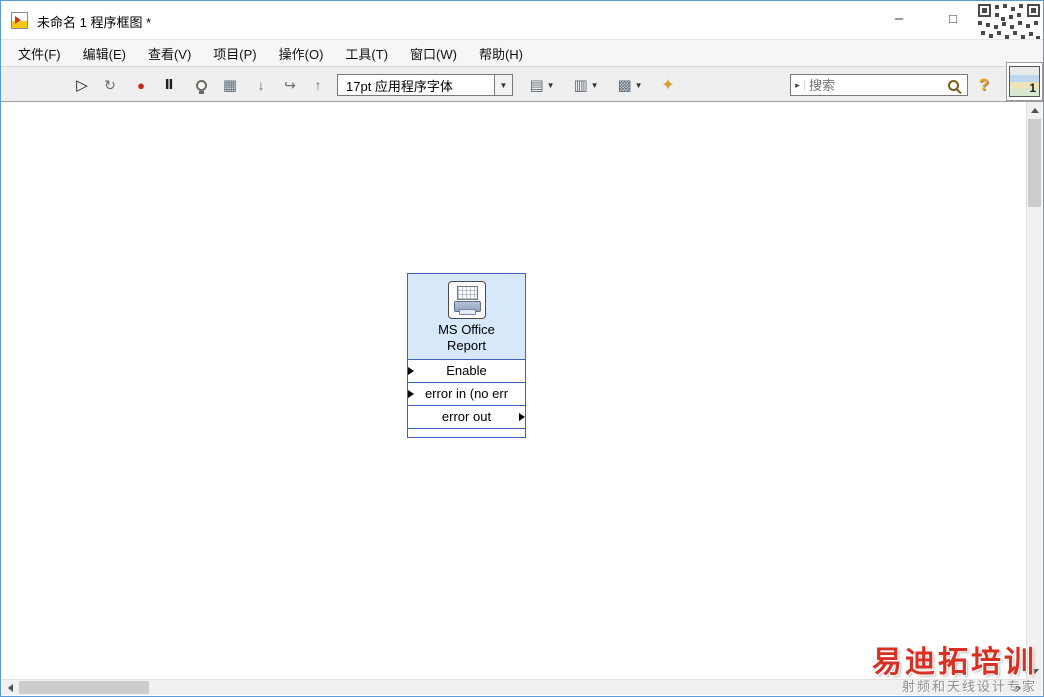 The width and height of the screenshot is (1044, 697). Describe the element at coordinates (1034, 390) in the screenshot. I see `vertical-scrollbar` at that location.